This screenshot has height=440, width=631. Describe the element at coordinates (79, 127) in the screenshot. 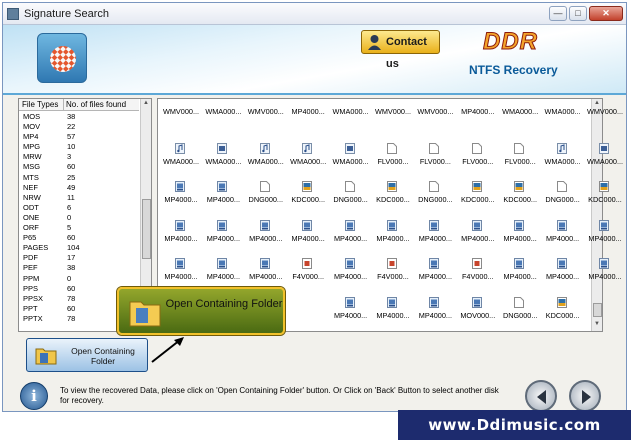

I see `list-item: MOV 22` at that location.